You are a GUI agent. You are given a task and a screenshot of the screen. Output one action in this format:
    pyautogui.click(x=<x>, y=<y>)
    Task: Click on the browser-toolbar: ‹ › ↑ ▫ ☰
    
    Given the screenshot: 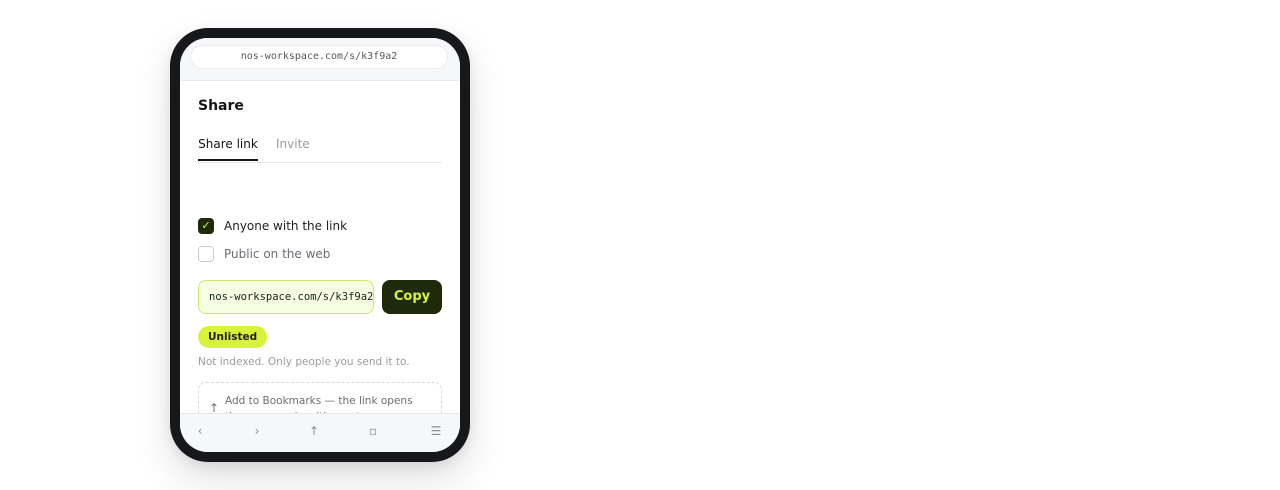 What is the action you would take?
    pyautogui.click(x=320, y=432)
    